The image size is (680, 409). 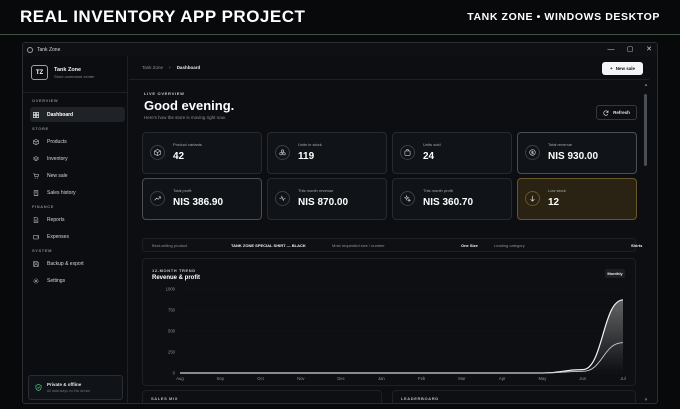 What do you see at coordinates (438, 190) in the screenshot?
I see `stat-label: This month profit` at bounding box center [438, 190].